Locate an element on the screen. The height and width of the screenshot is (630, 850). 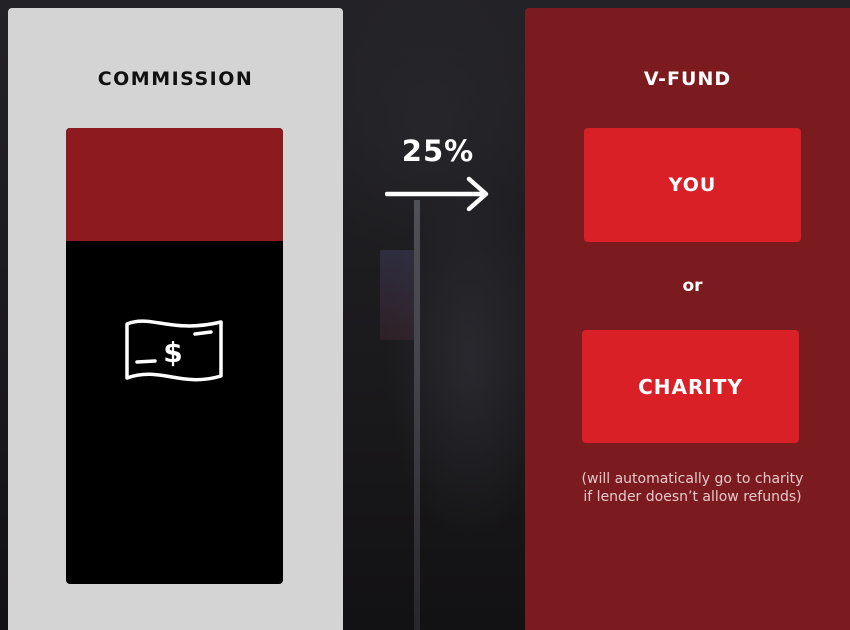
or-label: or is located at coordinates (692, 286).